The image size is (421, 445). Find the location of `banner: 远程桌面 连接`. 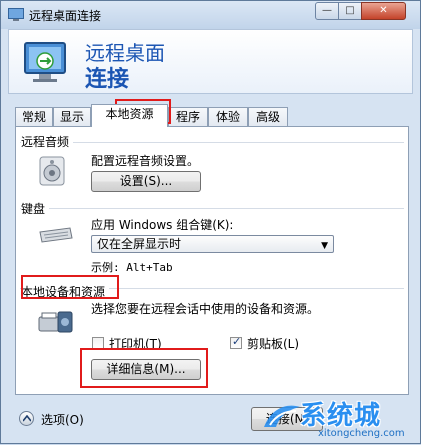

banner: 远程桌面 连接 is located at coordinates (210, 61).